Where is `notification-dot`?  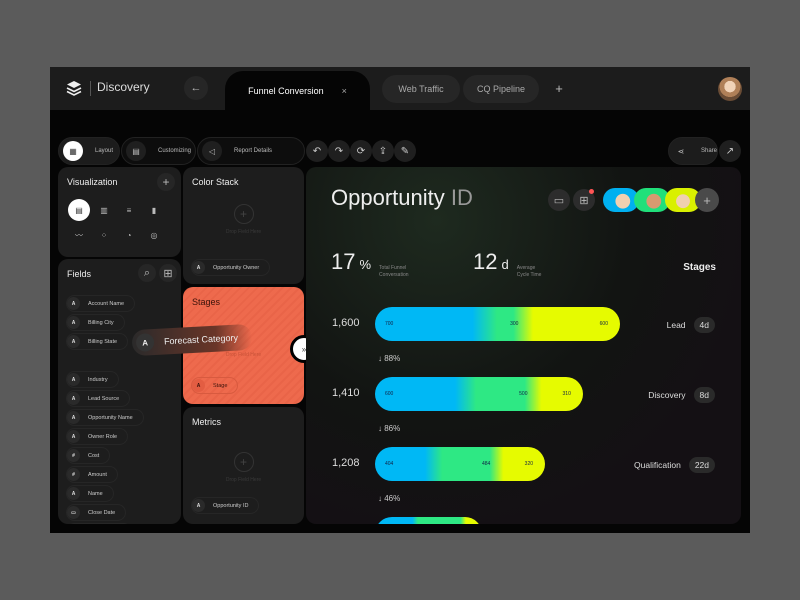
notification-dot is located at coordinates (591, 191).